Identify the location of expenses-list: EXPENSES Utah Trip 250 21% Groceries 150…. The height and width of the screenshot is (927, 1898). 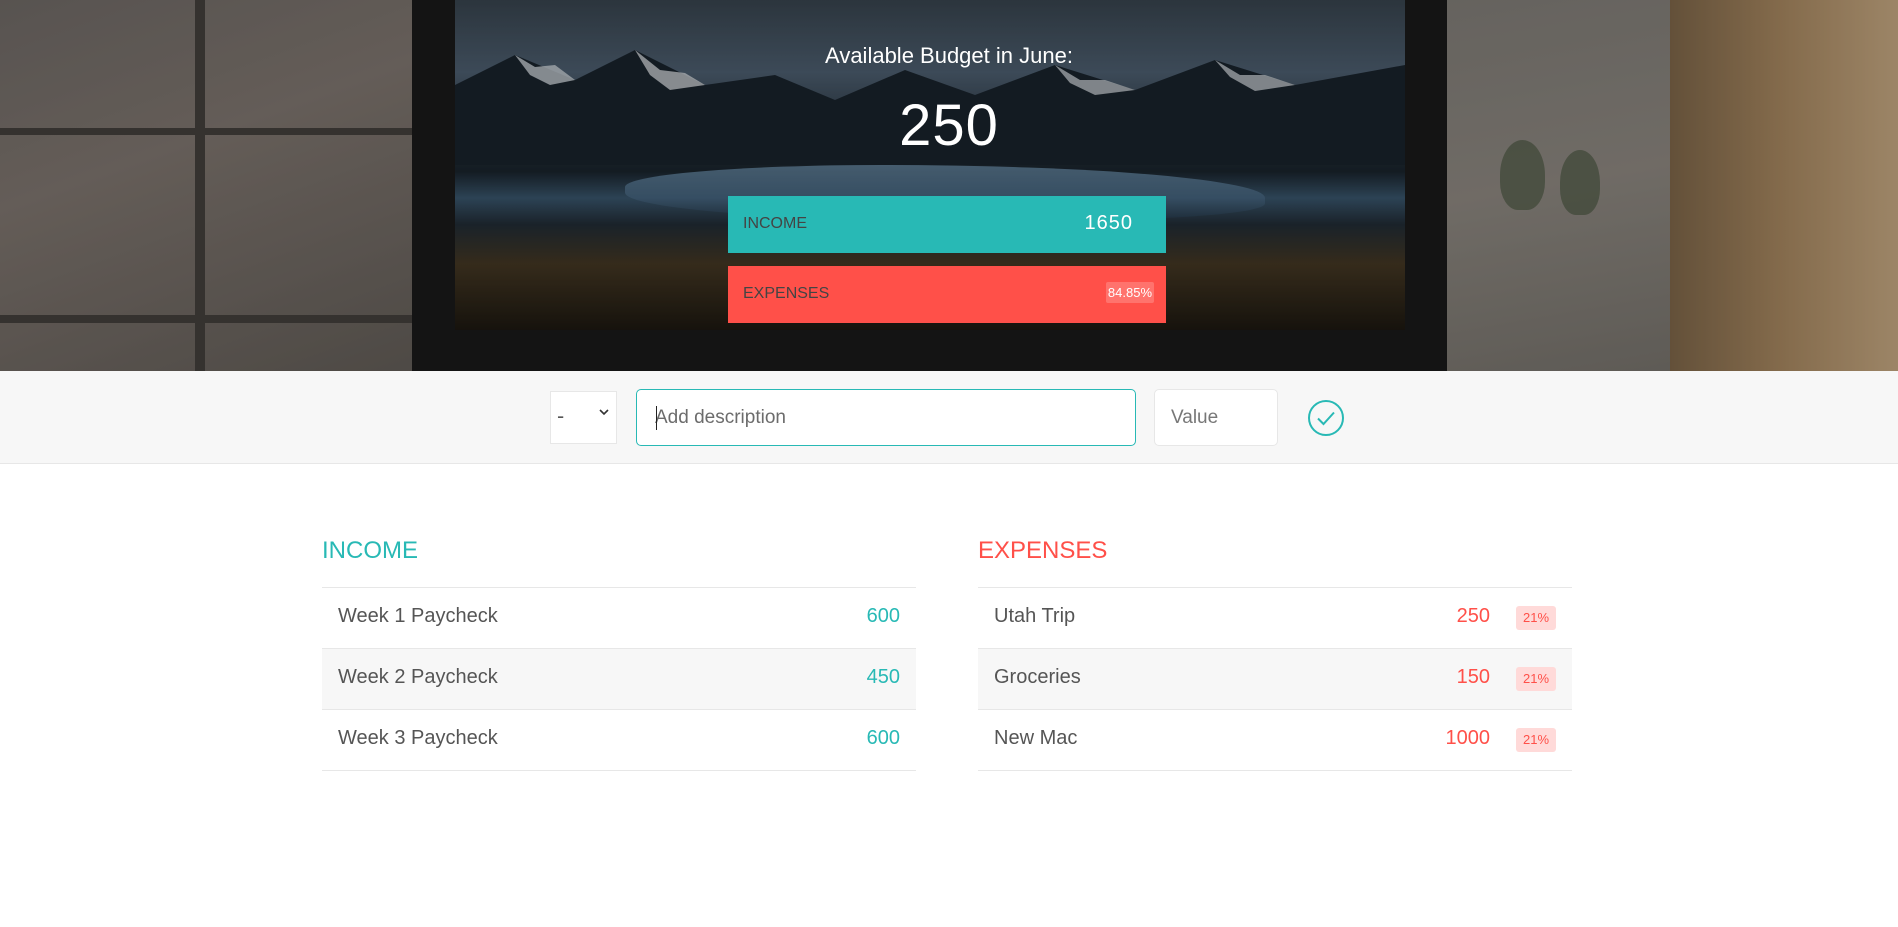
(1275, 654).